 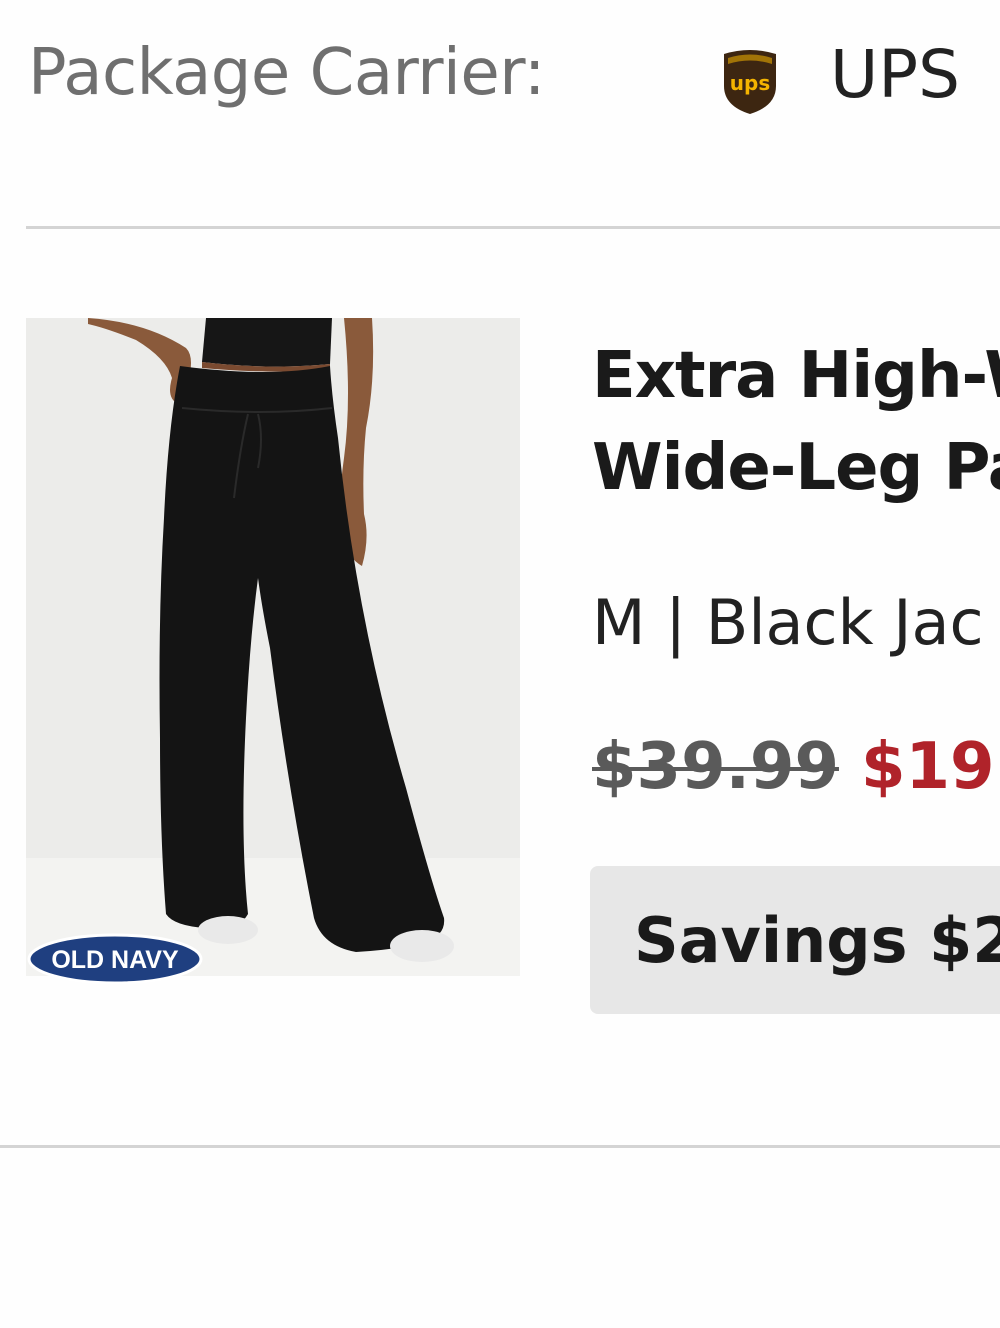 What do you see at coordinates (796, 422) in the screenshot?
I see `product-title: Extra High-W Wide-Leg Pa` at bounding box center [796, 422].